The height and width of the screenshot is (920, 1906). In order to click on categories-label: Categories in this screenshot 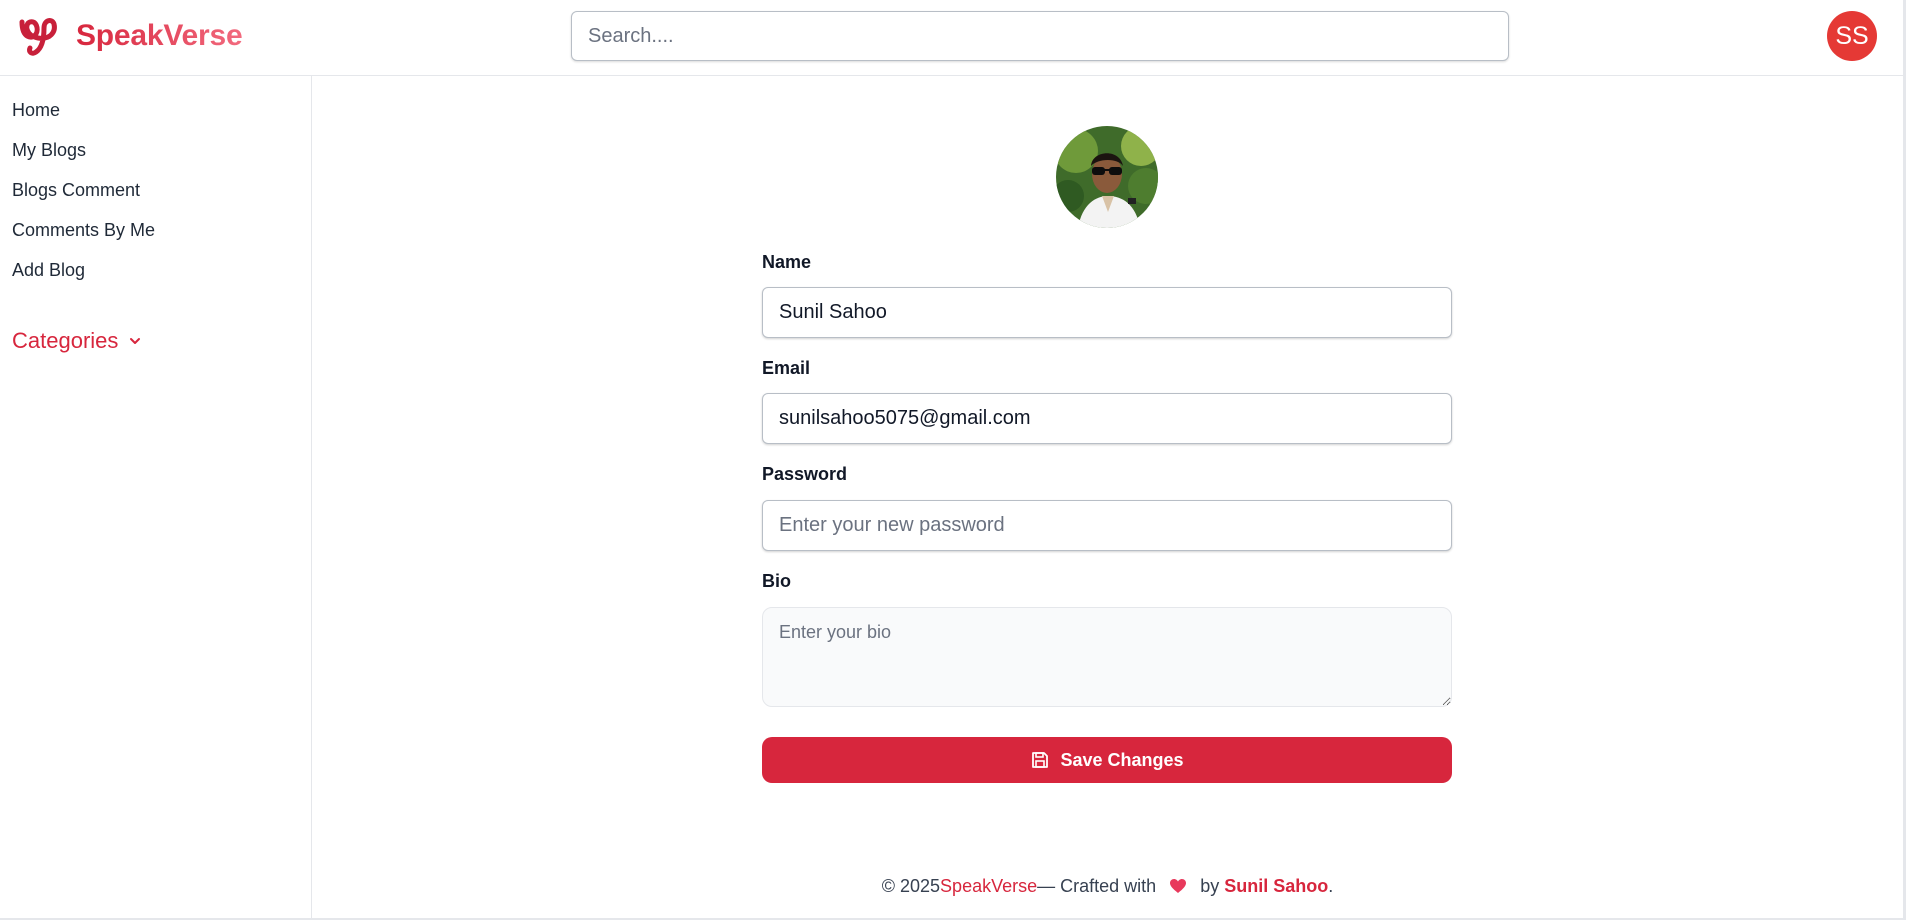, I will do `click(65, 340)`.